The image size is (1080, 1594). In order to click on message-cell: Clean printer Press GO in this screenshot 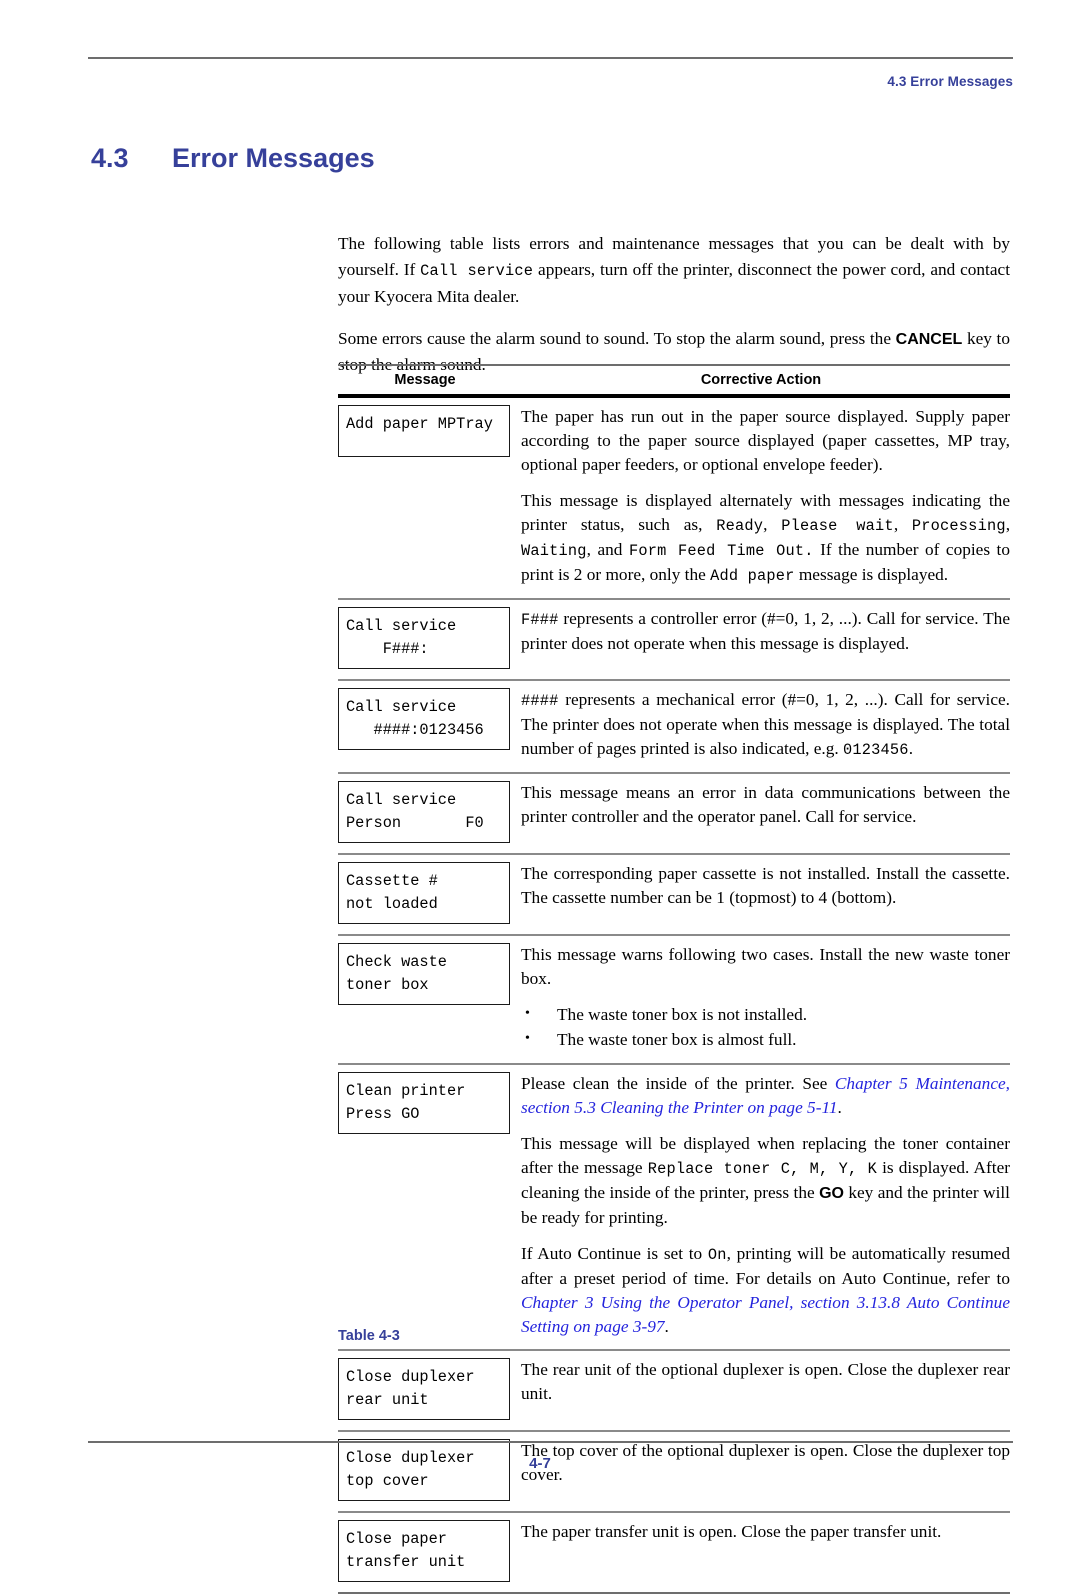, I will do `click(425, 1102)`.